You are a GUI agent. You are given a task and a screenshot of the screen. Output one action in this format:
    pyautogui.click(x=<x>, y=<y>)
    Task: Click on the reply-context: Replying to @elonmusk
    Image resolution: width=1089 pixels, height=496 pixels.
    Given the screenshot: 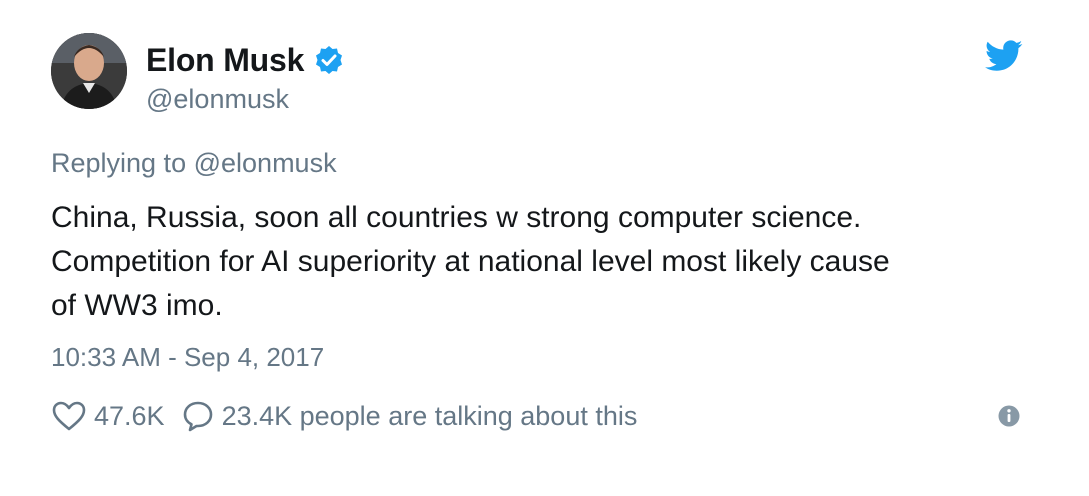 What is the action you would take?
    pyautogui.click(x=194, y=163)
    